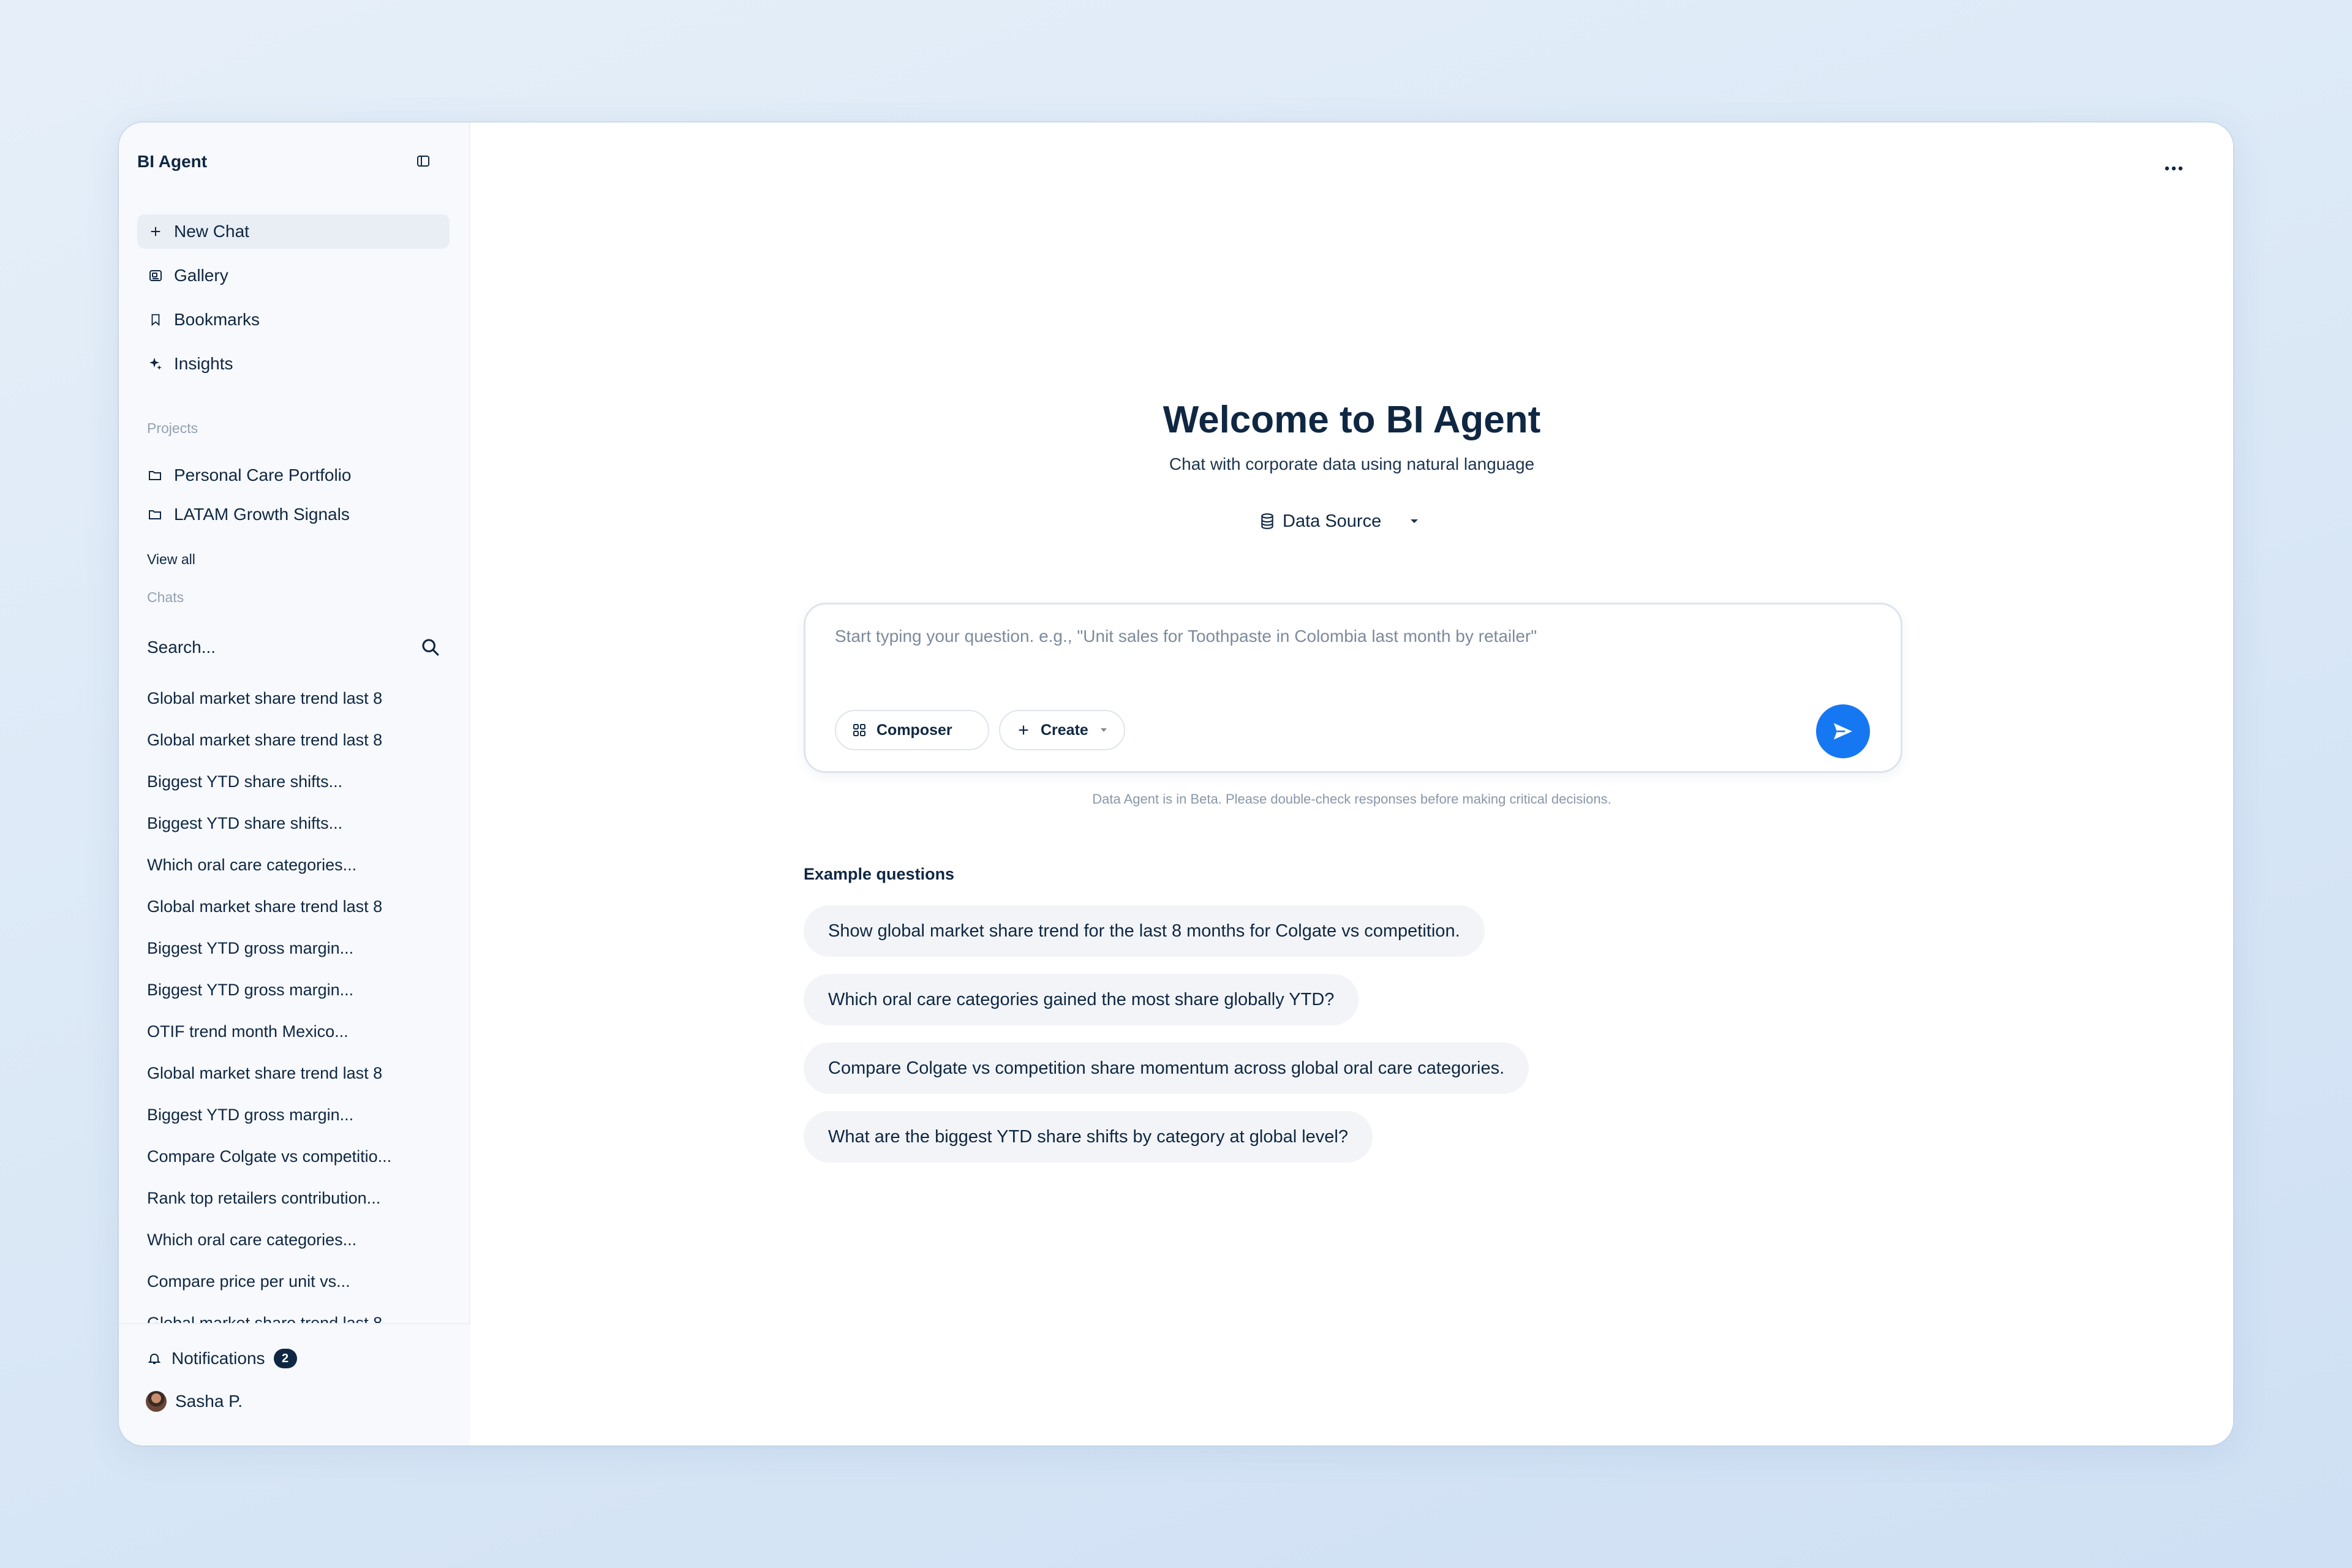 Image resolution: width=2352 pixels, height=1568 pixels. Describe the element at coordinates (1267, 521) in the screenshot. I see `database-icon` at that location.